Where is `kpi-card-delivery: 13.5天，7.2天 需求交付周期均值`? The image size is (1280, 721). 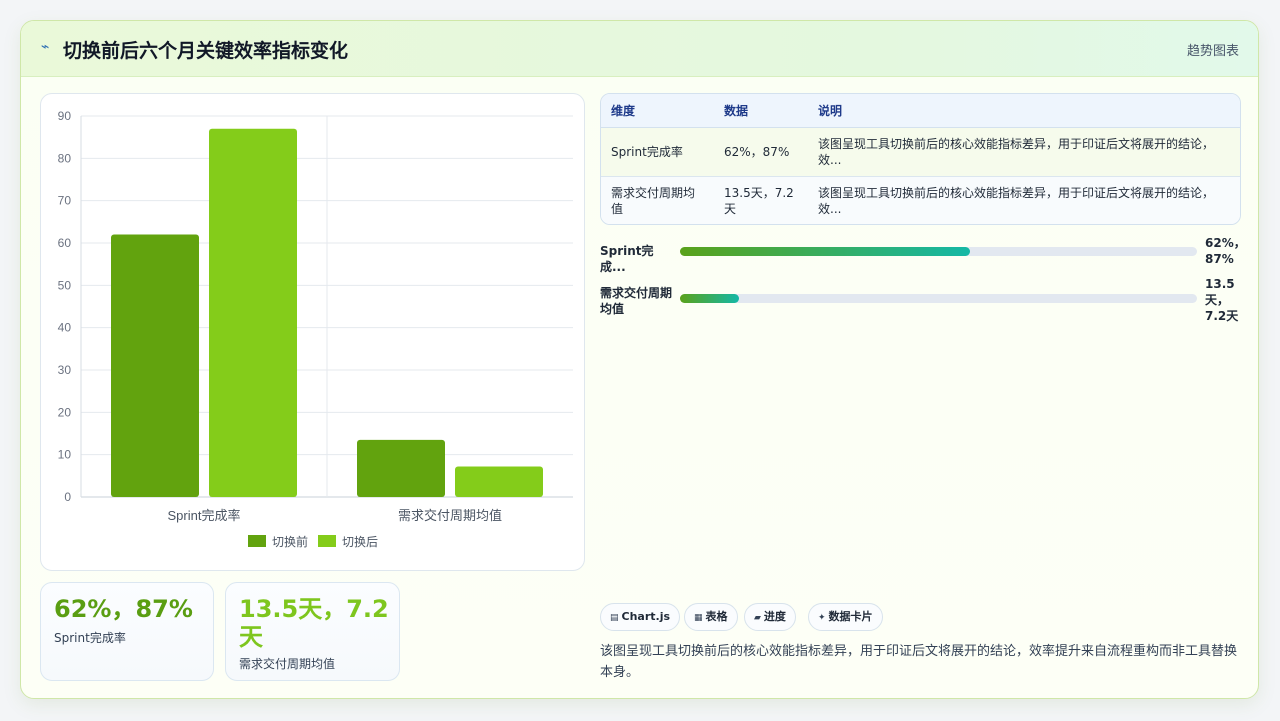 kpi-card-delivery: 13.5天，7.2天 需求交付周期均值 is located at coordinates (312, 631).